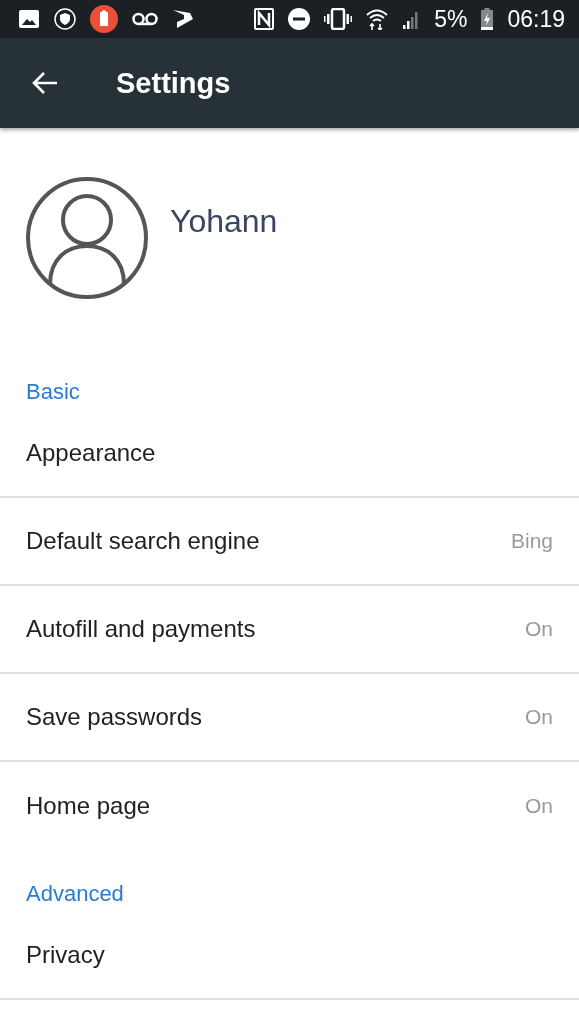  I want to click on settings-item: Appearance, so click(289, 454).